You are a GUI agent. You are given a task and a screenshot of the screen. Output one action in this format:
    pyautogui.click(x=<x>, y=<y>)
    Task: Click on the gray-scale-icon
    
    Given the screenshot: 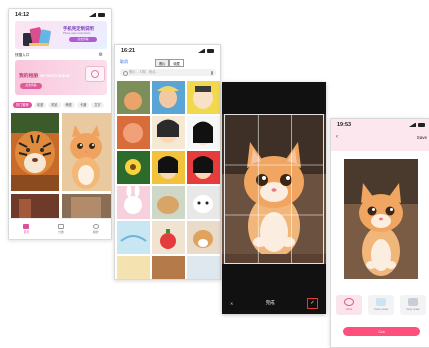 What is the action you would take?
    pyautogui.click(x=413, y=302)
    